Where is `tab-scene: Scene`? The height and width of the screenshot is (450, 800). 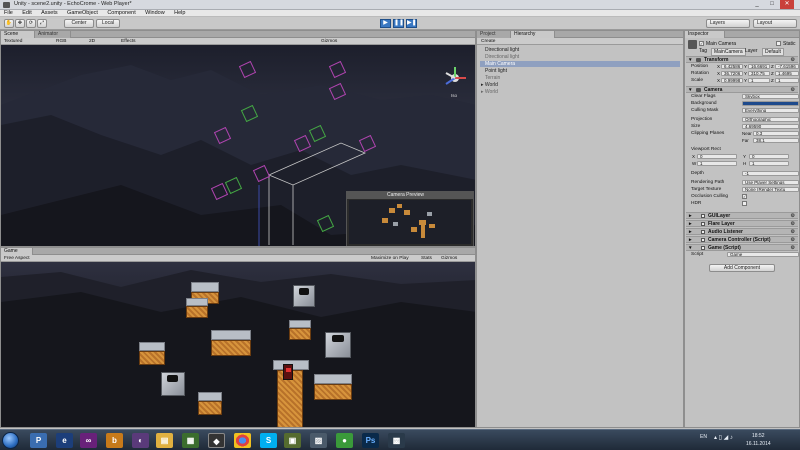
tab-scene: Scene is located at coordinates (18, 34).